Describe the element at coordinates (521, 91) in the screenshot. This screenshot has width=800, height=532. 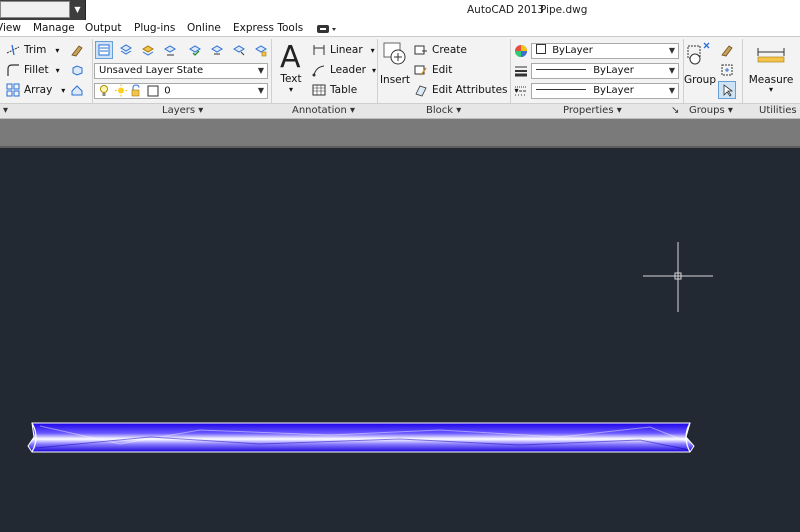
I see `linetype-button` at that location.